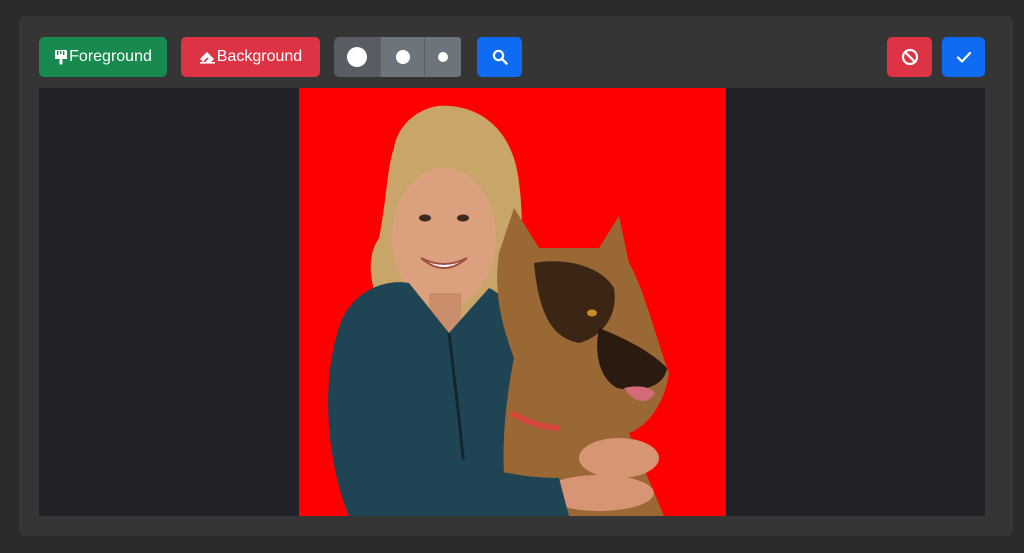  I want to click on zoom-search-button, so click(499, 57).